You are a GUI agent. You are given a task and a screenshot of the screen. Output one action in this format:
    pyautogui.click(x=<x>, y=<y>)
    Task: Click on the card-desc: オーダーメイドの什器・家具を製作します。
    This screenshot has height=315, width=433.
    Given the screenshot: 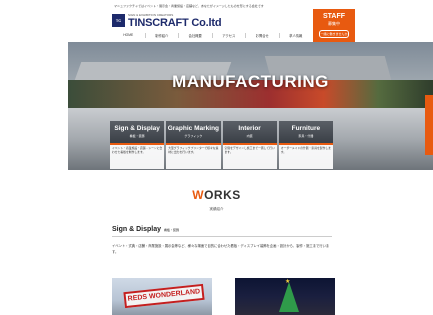 What is the action you would take?
    pyautogui.click(x=305, y=150)
    